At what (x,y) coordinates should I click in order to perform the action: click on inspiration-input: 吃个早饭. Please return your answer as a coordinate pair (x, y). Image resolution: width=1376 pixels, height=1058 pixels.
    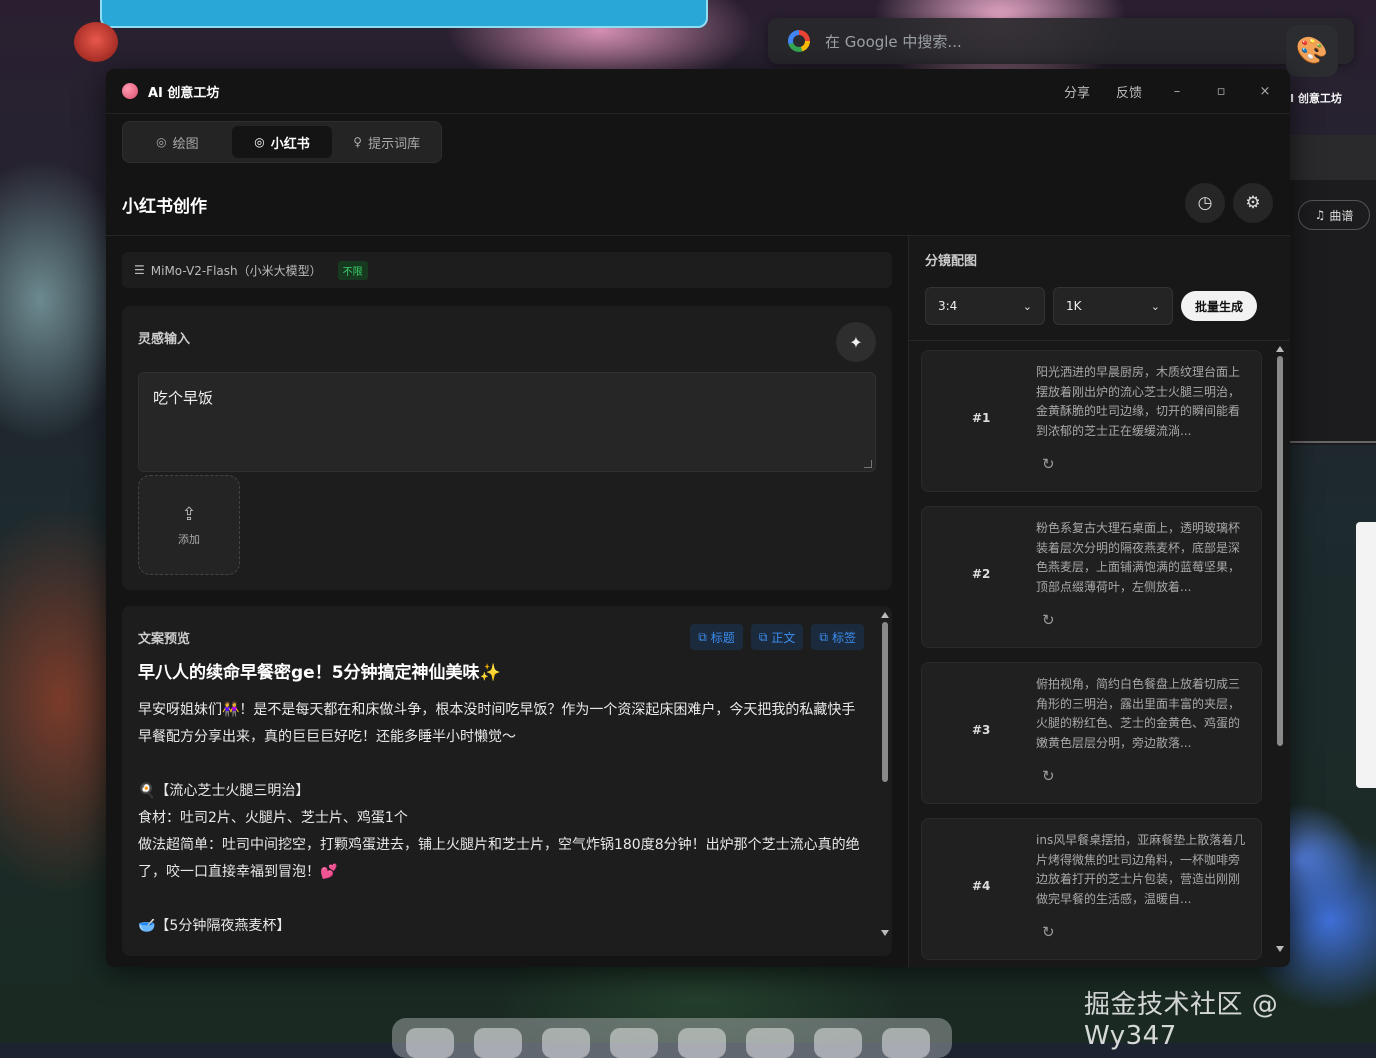
    Looking at the image, I should click on (507, 422).